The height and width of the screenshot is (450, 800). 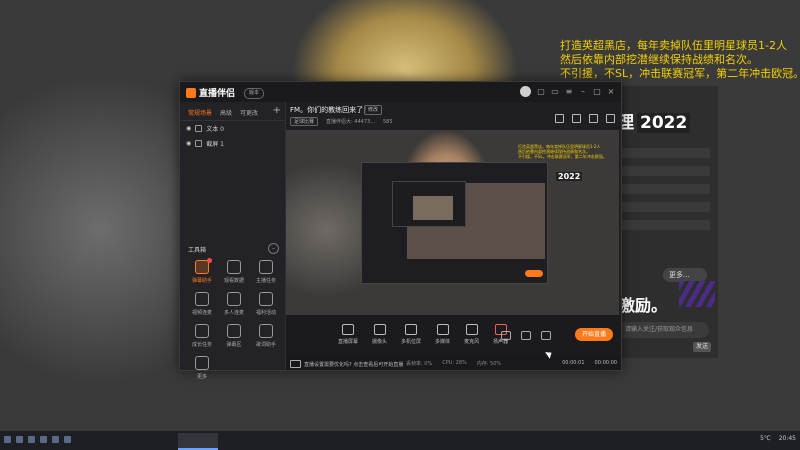 I want to click on skin-icon: ▢, so click(x=541, y=91).